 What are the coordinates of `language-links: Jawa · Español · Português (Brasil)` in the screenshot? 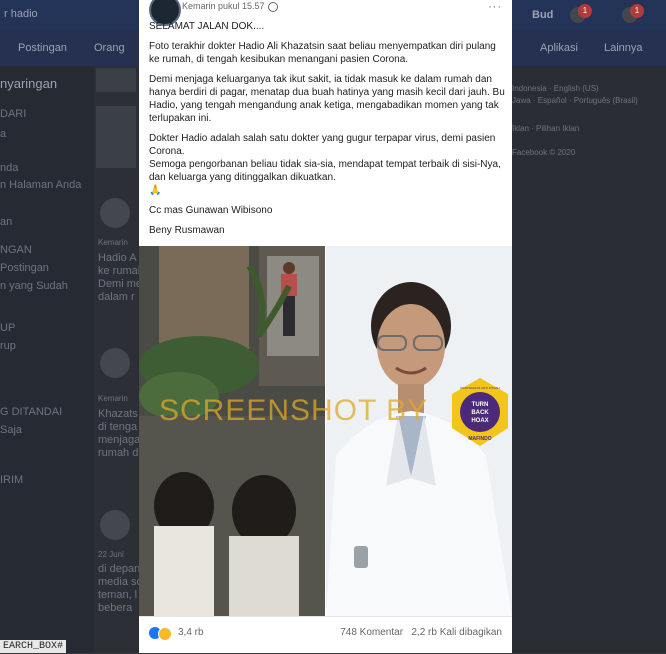 It's located at (575, 100).